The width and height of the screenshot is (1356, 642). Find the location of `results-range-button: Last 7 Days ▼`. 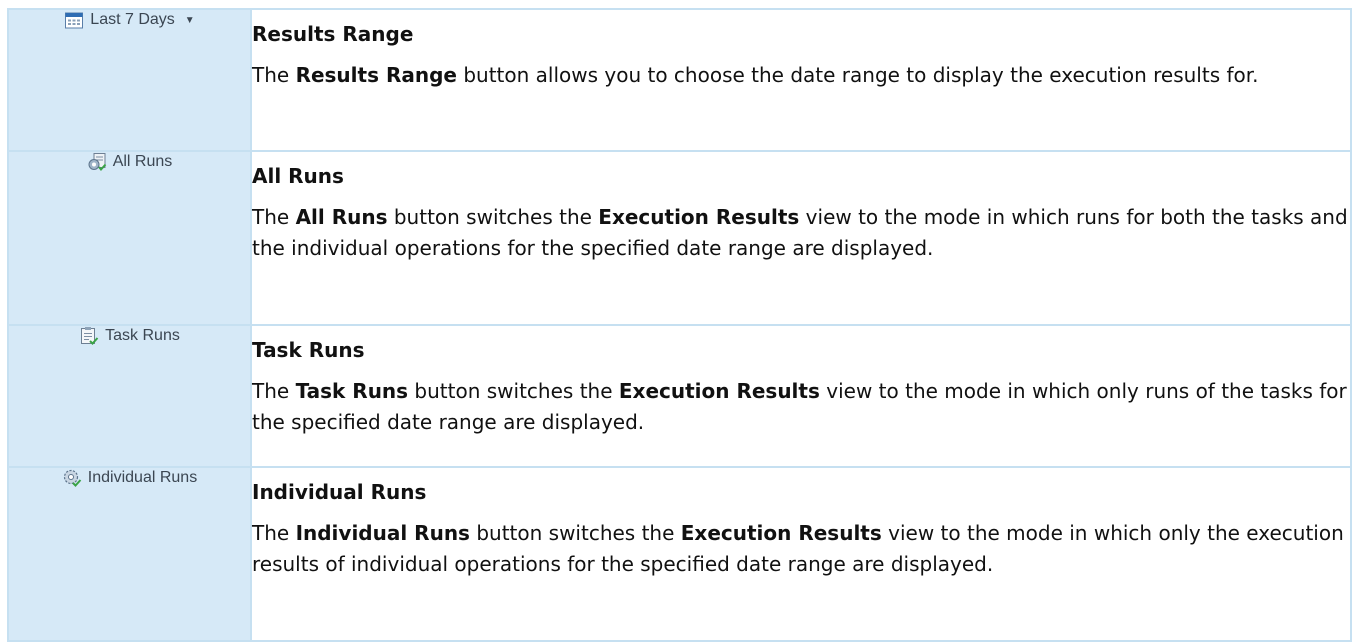

results-range-button: Last 7 Days ▼ is located at coordinates (129, 20).